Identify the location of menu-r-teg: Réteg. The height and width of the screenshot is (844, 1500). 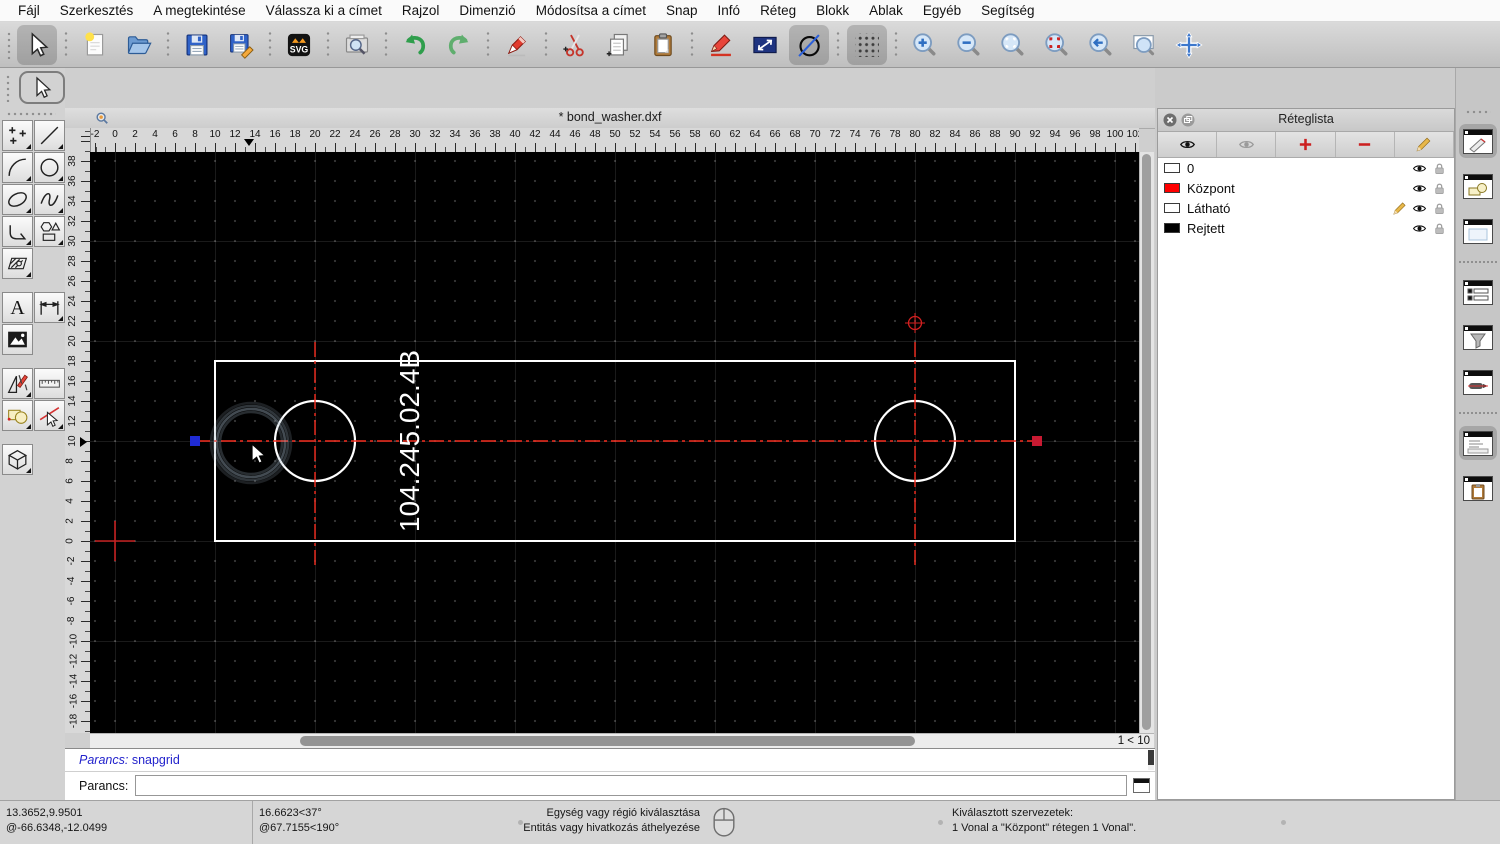
(778, 10).